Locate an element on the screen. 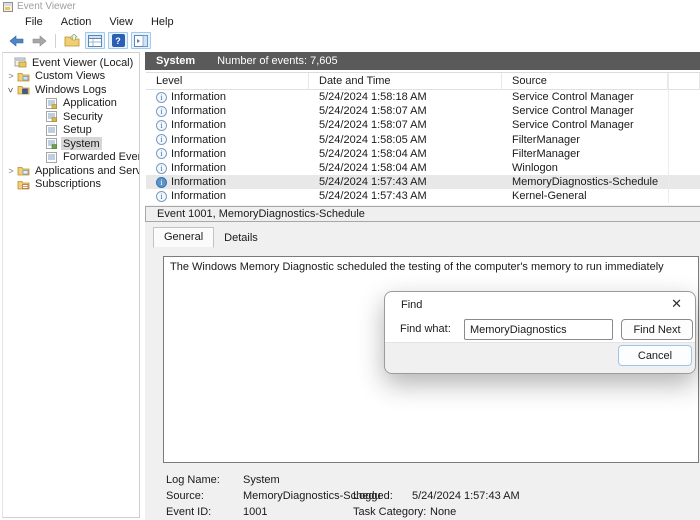 The image size is (700, 520). task-category-value: None is located at coordinates (443, 512).